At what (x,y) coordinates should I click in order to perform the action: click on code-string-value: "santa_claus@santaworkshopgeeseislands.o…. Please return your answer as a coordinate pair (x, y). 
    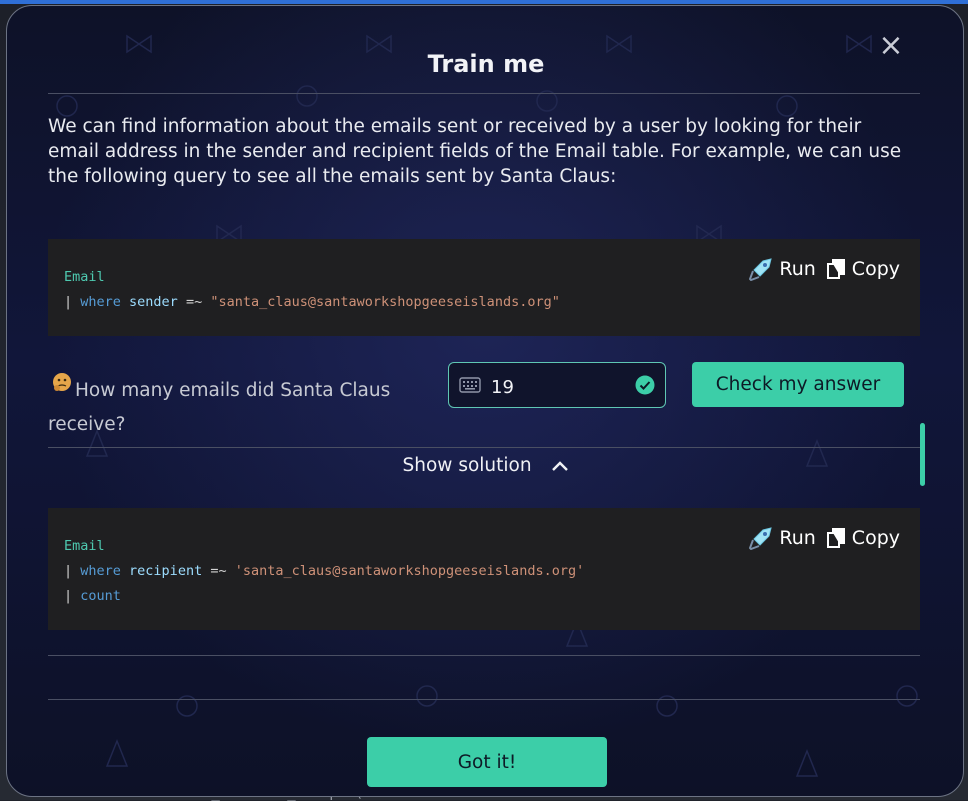
    Looking at the image, I should click on (385, 302).